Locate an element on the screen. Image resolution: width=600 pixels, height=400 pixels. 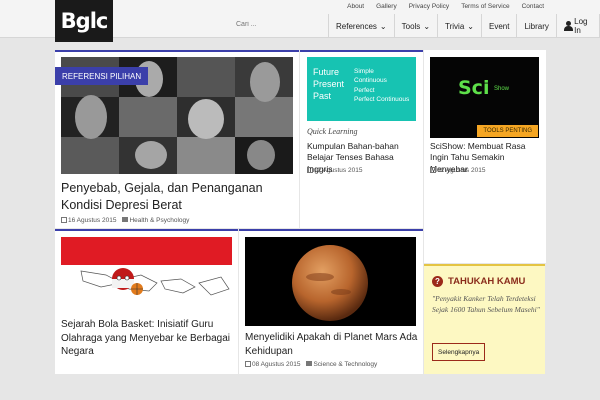
read-more-button: Selengkapnya is located at coordinates (459, 352).